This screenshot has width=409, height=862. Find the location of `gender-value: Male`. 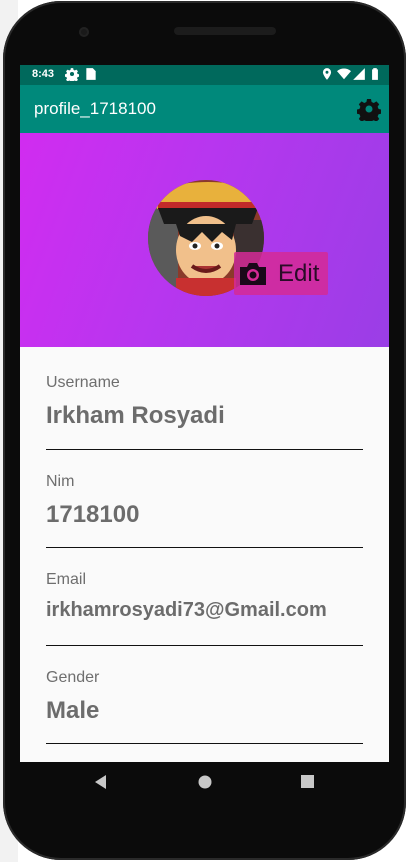

gender-value: Male is located at coordinates (204, 711).